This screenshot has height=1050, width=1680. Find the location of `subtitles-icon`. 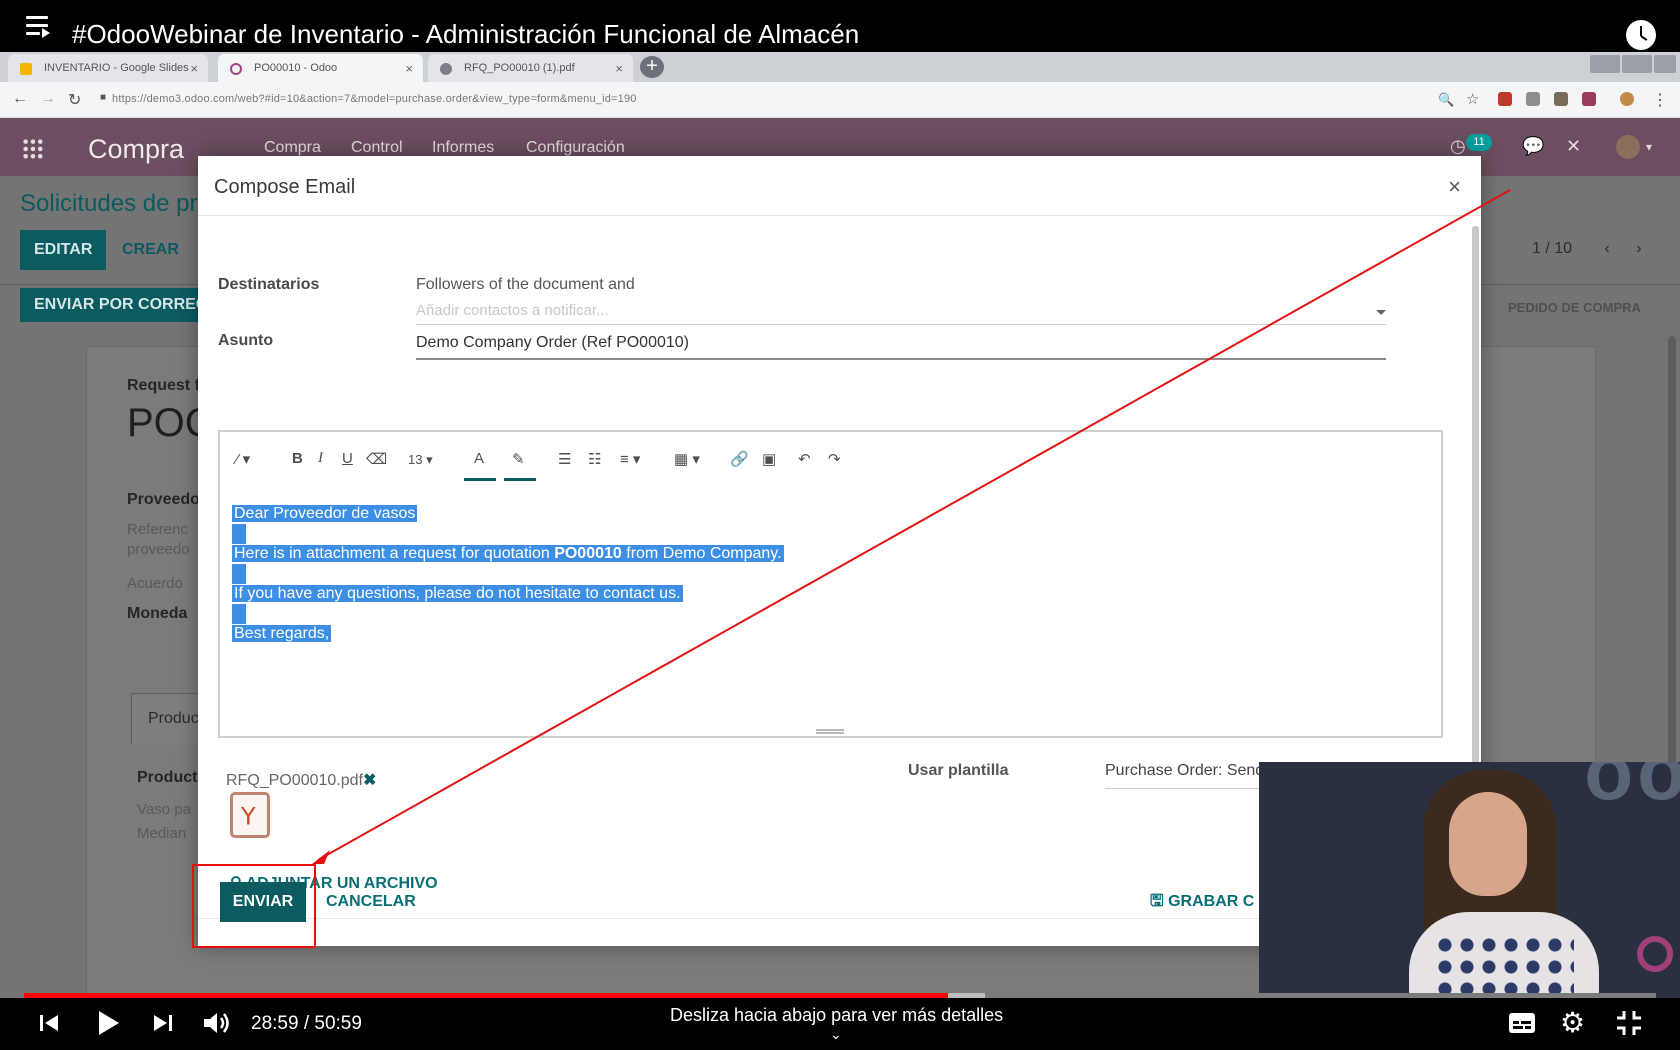

subtitles-icon is located at coordinates (1522, 1023).